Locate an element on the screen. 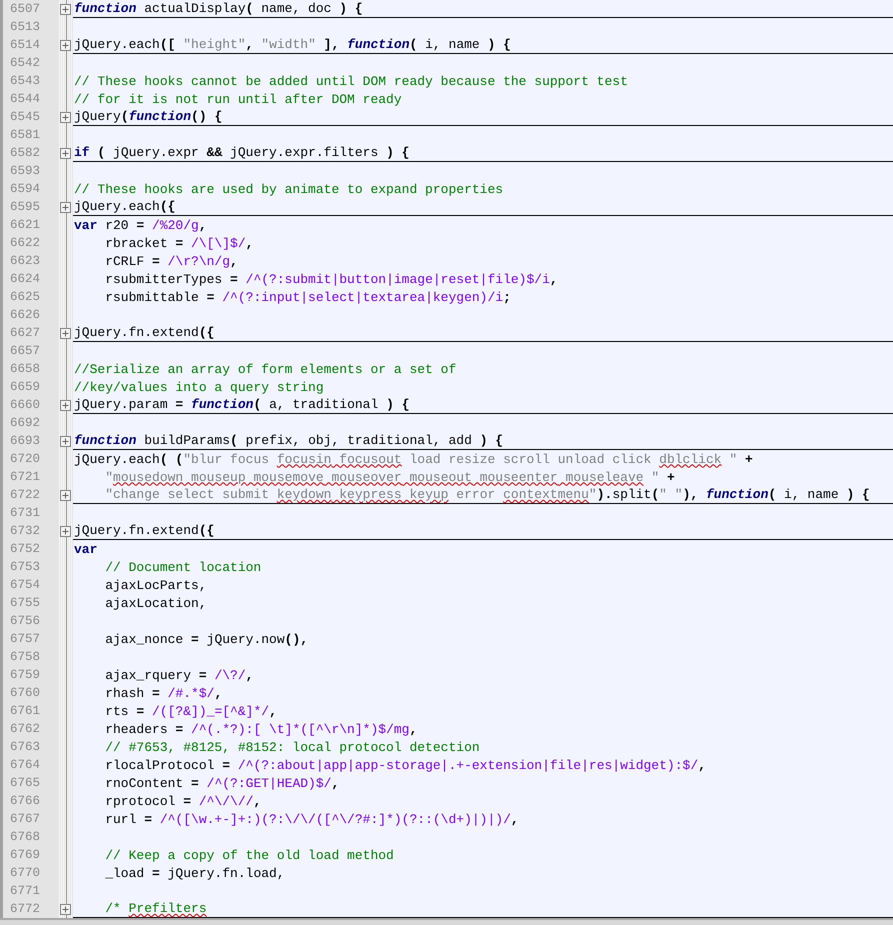  line-number: 6543 is located at coordinates (25, 81).